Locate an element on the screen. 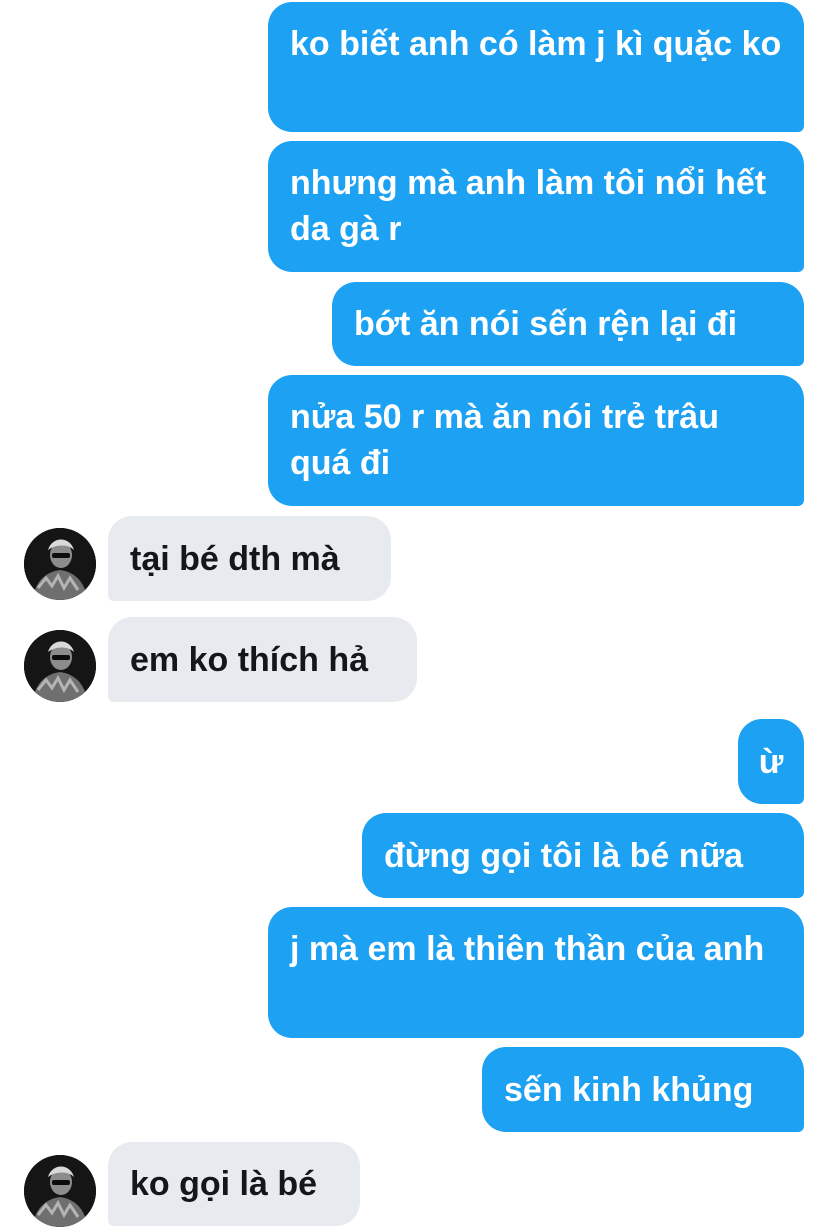  sent-message-bubble: đừng gọi tôi là bé nữa is located at coordinates (583, 855).